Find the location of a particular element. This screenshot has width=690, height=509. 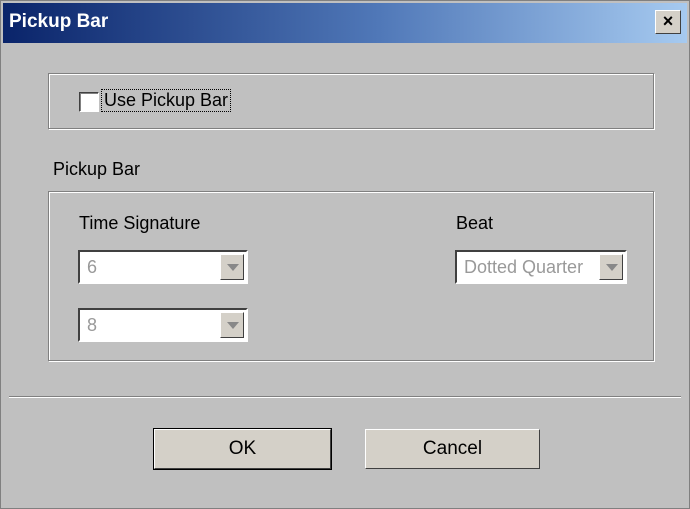

title-bar: Pickup Bar × is located at coordinates (345, 23).